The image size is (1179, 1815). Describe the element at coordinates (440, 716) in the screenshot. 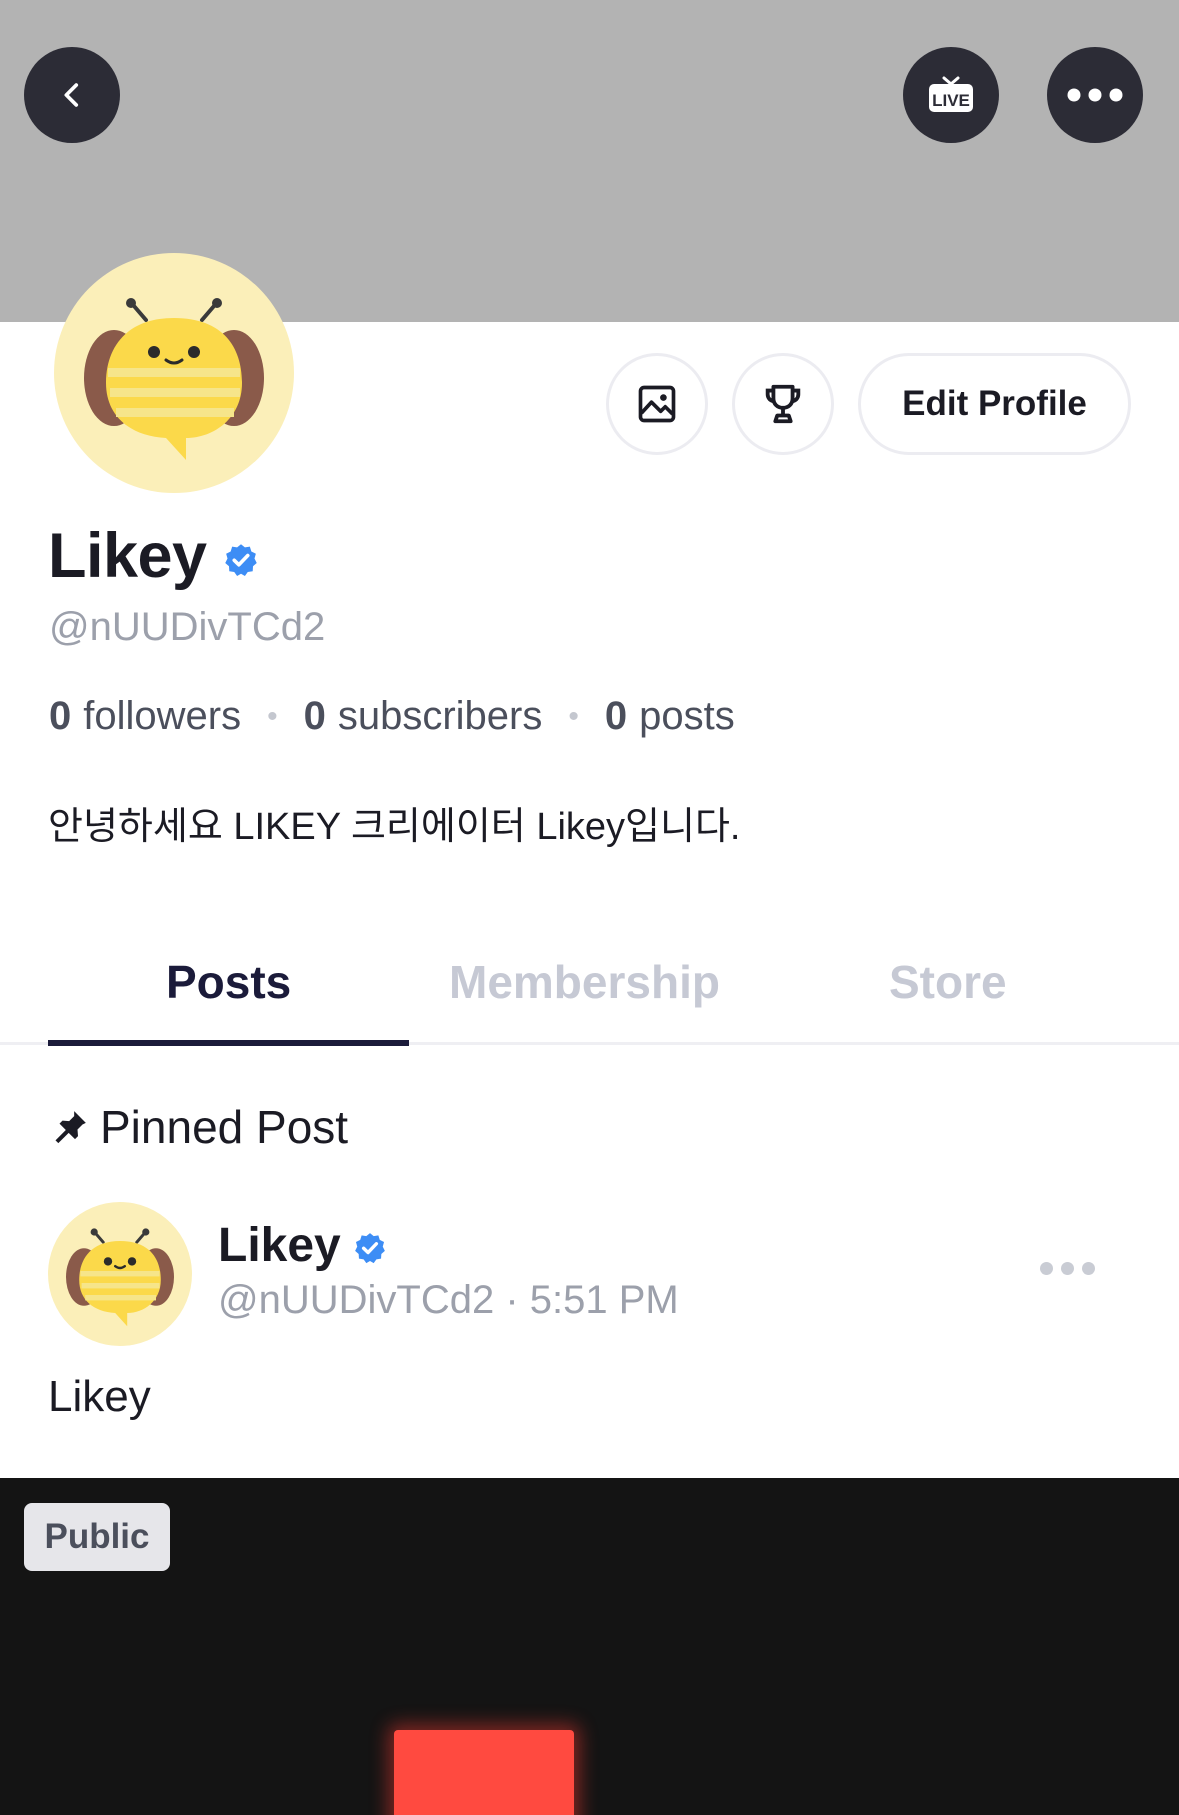

I see `subscribers-label: subscribers` at that location.